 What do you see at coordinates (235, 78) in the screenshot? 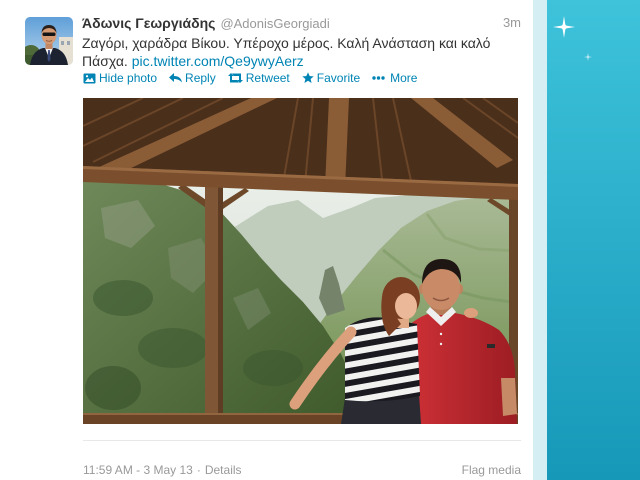
I see `retweet-icon` at bounding box center [235, 78].